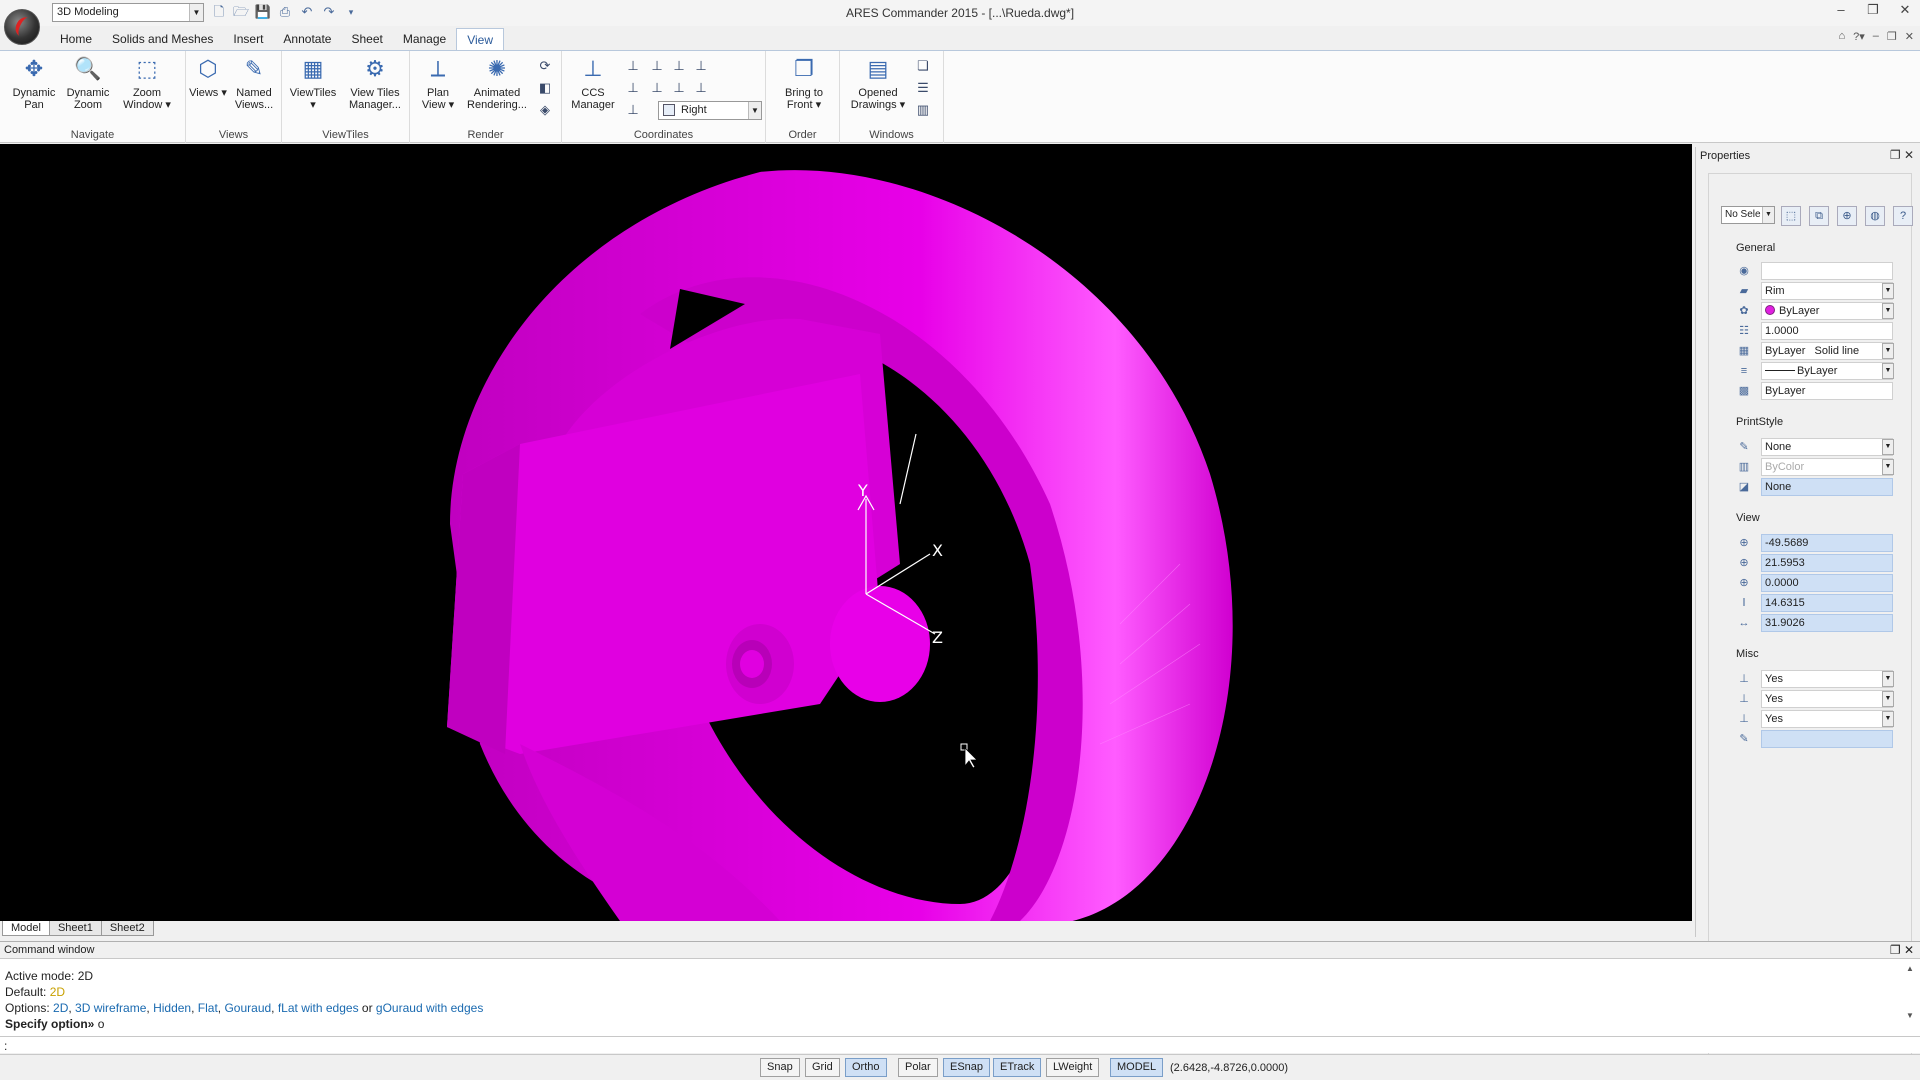  Describe the element at coordinates (285, 12) in the screenshot. I see `print-icon: ⎙` at that location.